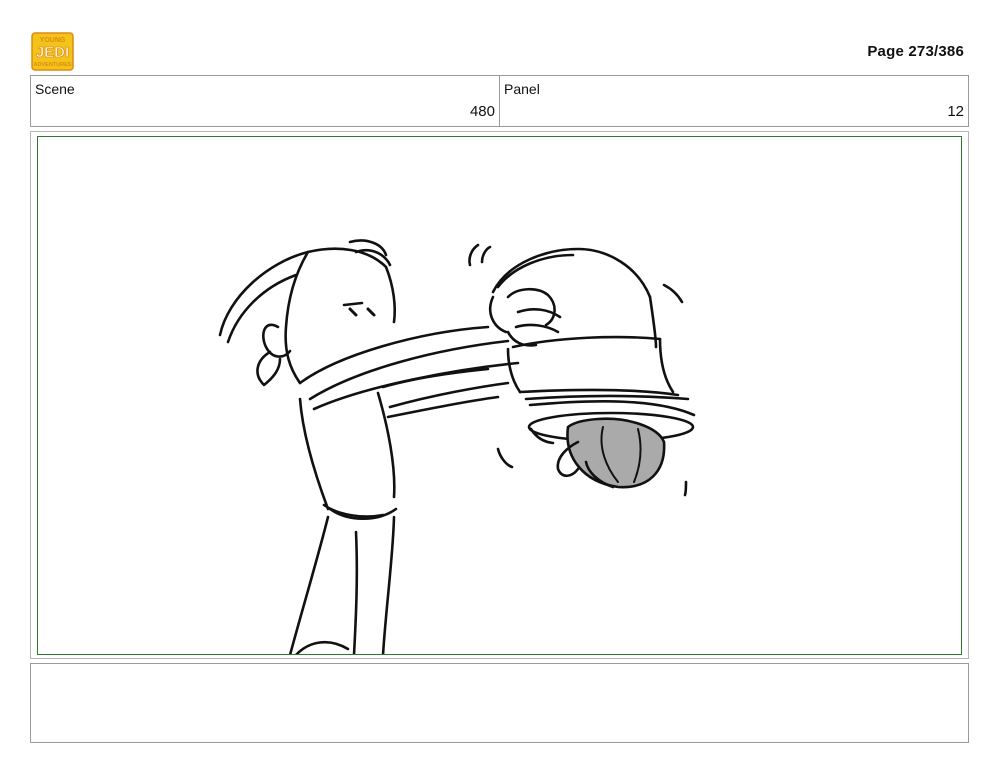 The height and width of the screenshot is (773, 1000). What do you see at coordinates (733, 101) in the screenshot?
I see `panel-cell: Panel 12` at bounding box center [733, 101].